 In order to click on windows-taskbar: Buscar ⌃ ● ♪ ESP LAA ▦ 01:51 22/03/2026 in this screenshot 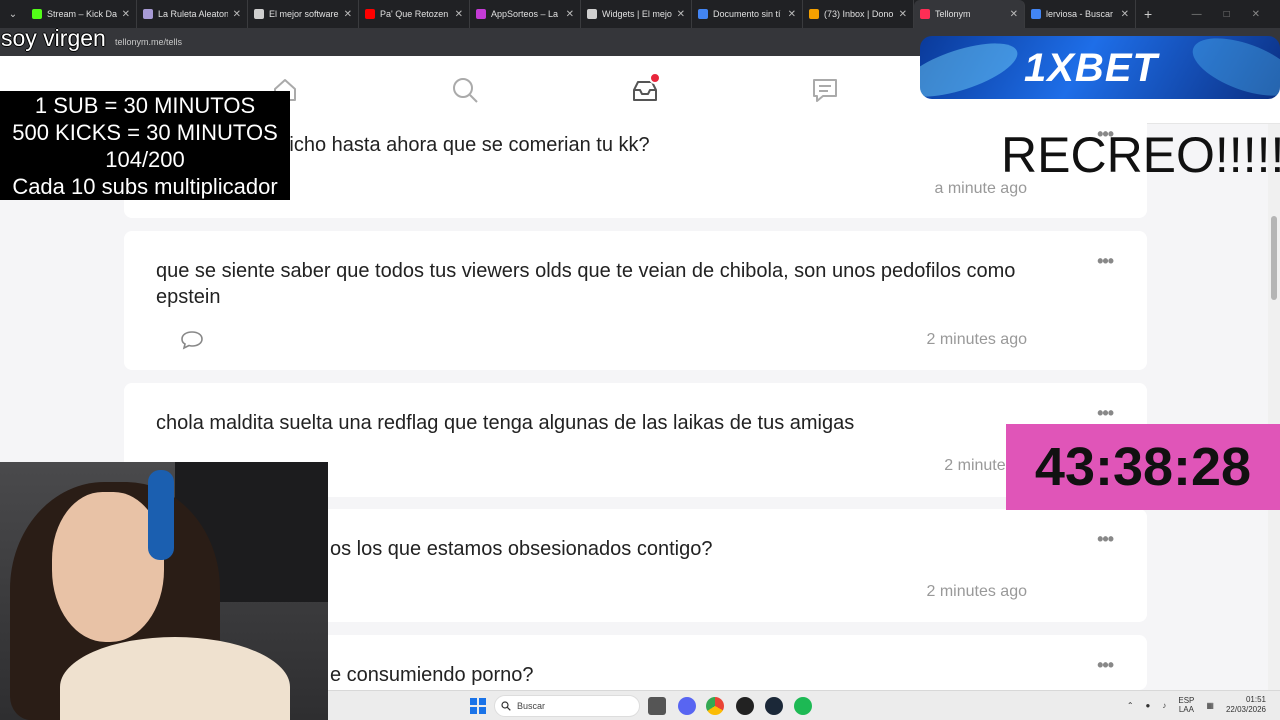, I will do `click(804, 705)`.